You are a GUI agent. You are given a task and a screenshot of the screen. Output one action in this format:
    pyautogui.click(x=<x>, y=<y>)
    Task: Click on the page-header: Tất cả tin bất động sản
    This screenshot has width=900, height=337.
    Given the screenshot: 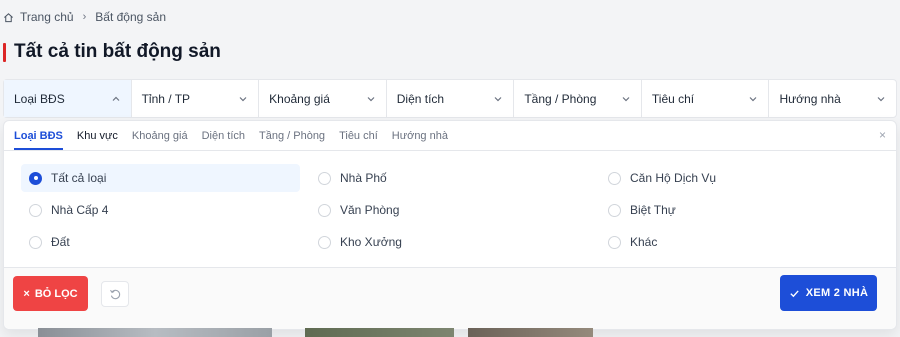 What is the action you would take?
    pyautogui.click(x=112, y=52)
    